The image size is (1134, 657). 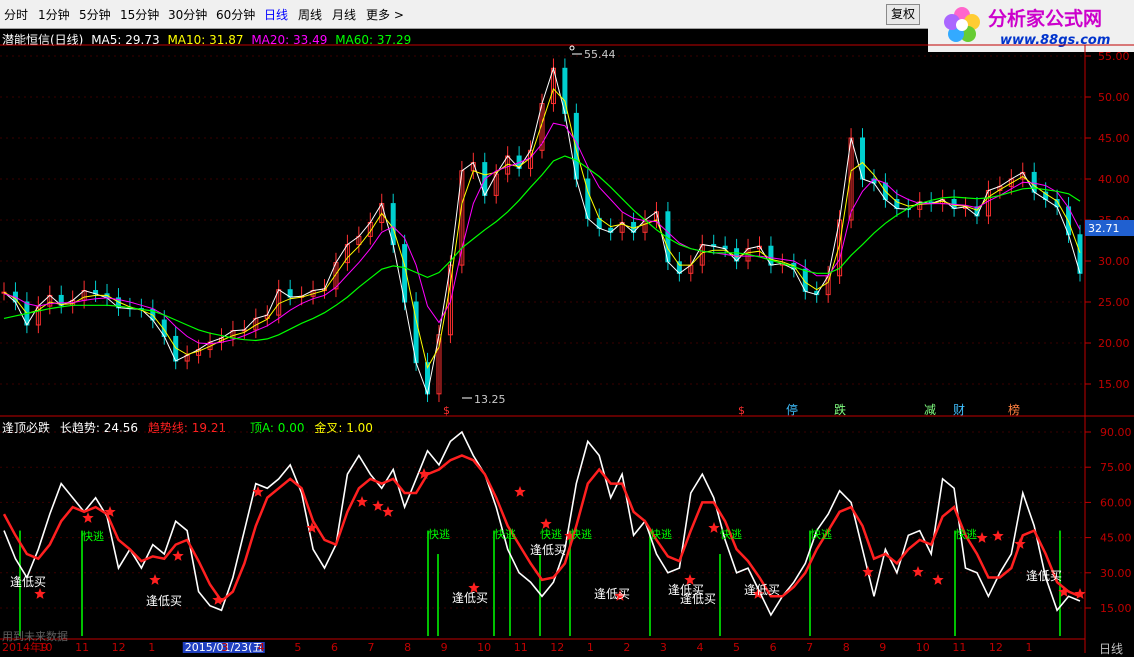 What do you see at coordinates (1116, 467) in the screenshot?
I see `indicator-tick-label: 75.00` at bounding box center [1116, 467].